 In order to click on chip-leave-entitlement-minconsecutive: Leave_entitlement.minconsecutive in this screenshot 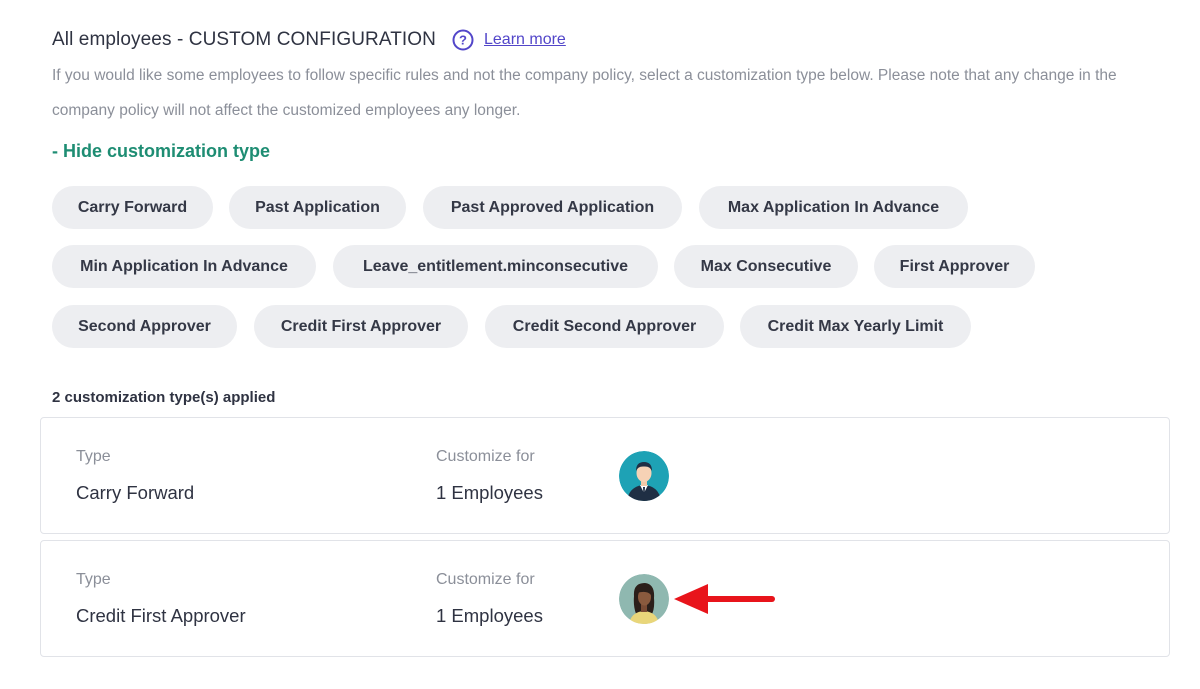, I will do `click(495, 266)`.